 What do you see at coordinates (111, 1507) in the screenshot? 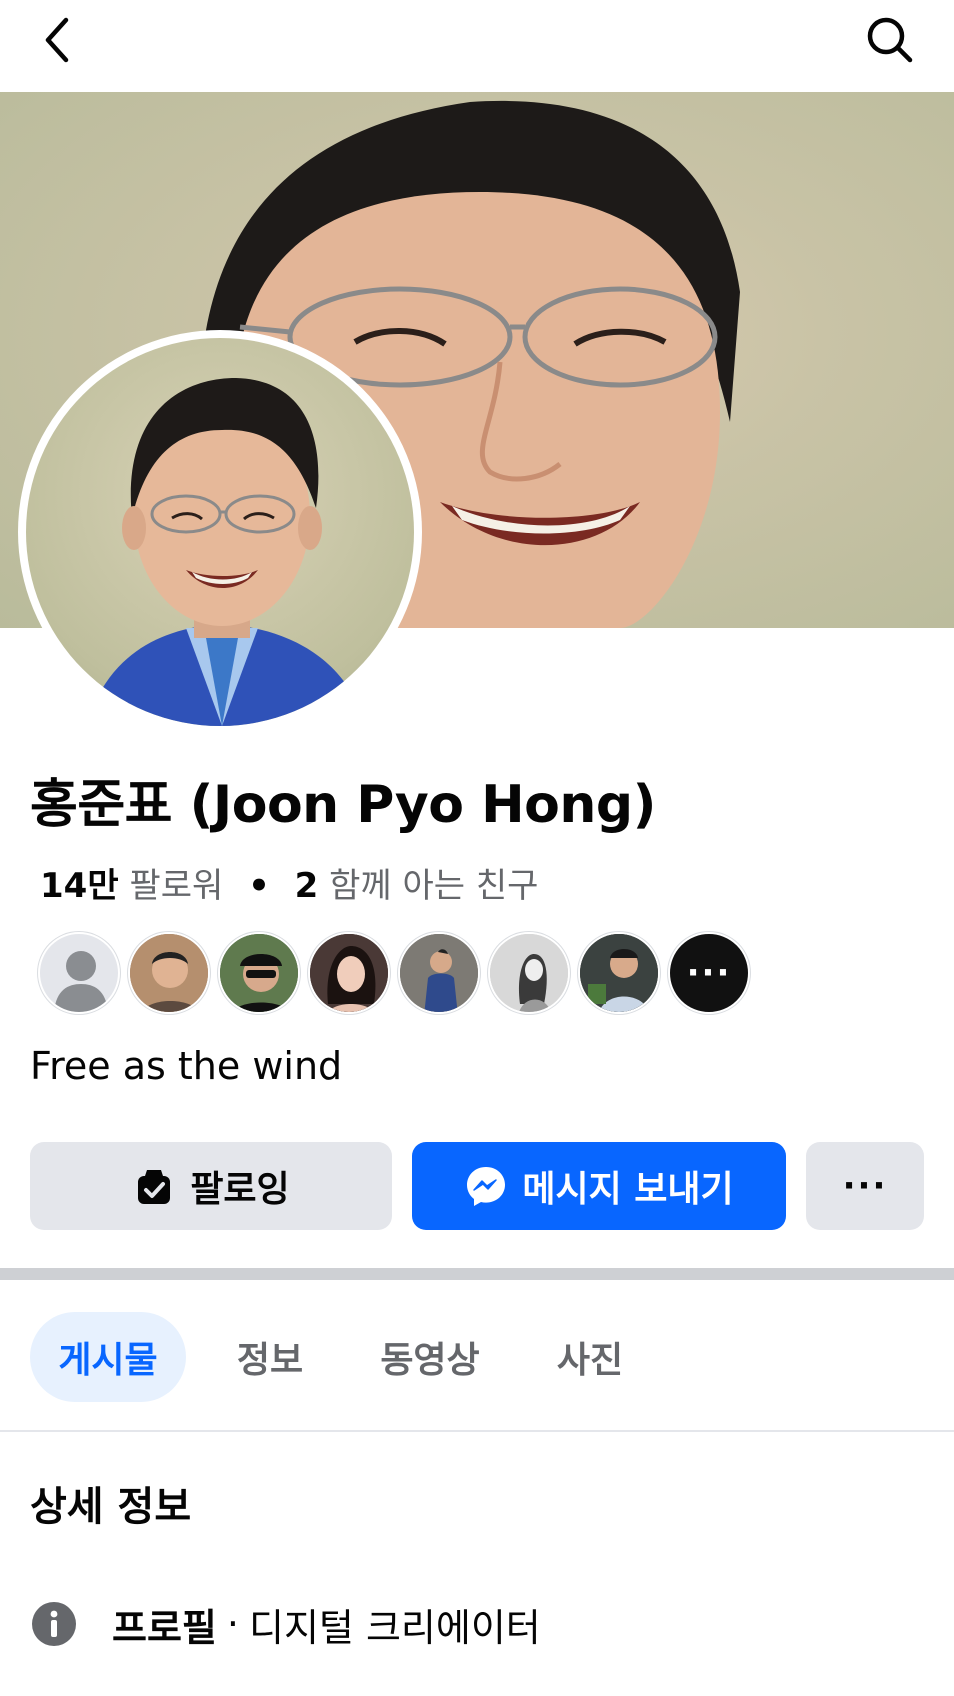
I see `details-title: 상세 정보` at bounding box center [111, 1507].